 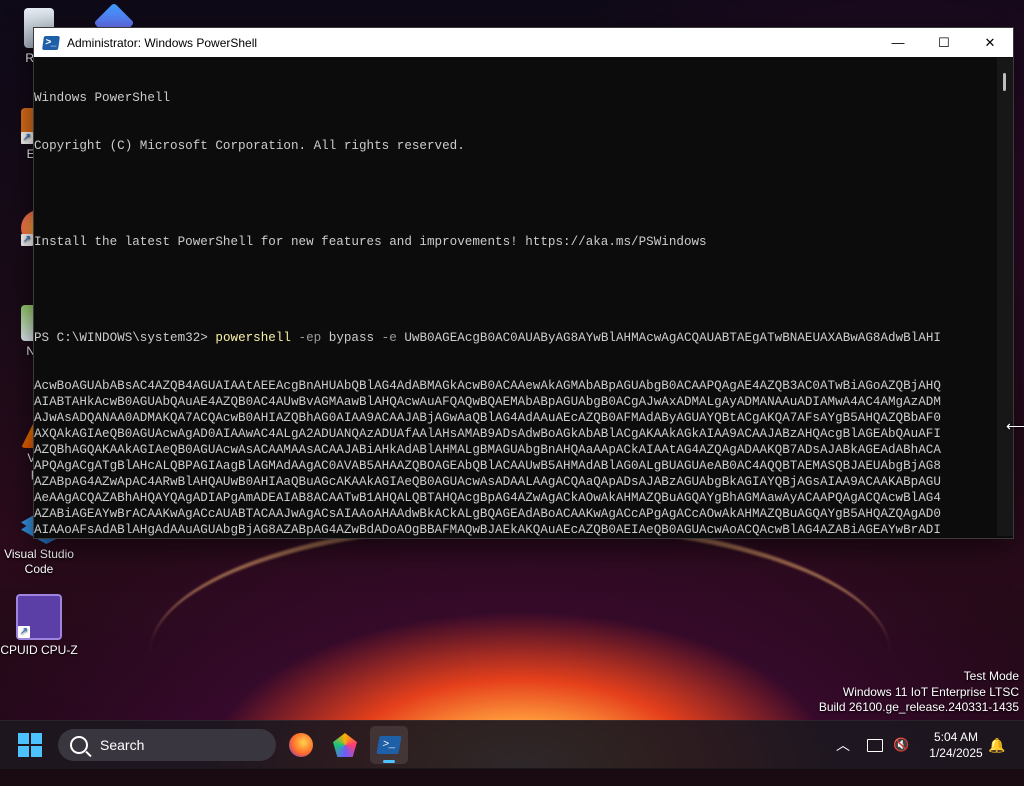 What do you see at coordinates (39, 617) in the screenshot?
I see `cpuz-icon: ↗` at bounding box center [39, 617].